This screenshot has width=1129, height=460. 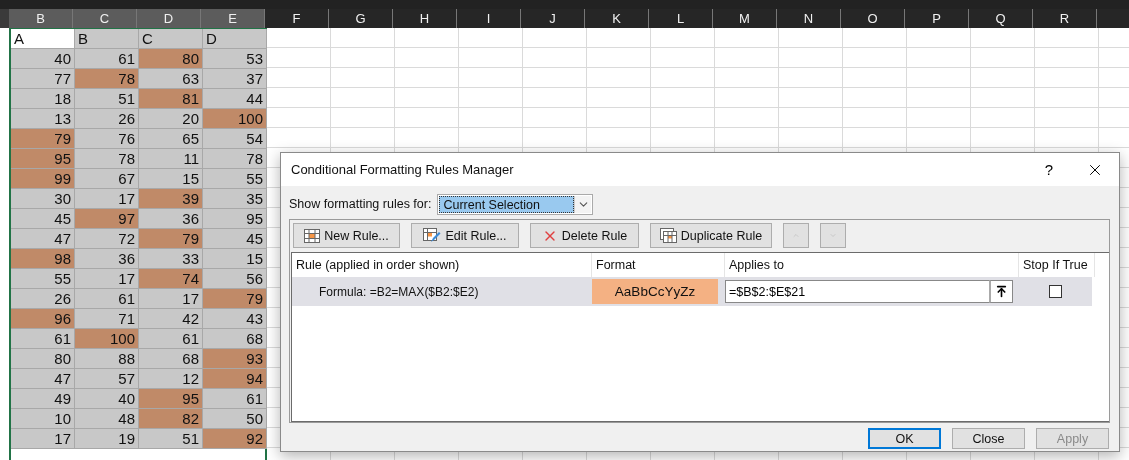 What do you see at coordinates (171, 39) in the screenshot?
I see `table-cell: C` at bounding box center [171, 39].